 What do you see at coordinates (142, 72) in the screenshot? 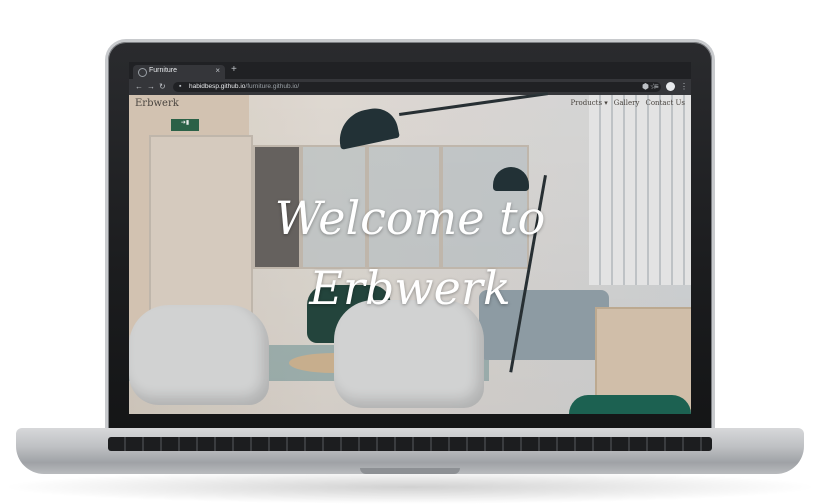
I see `globe-icon` at bounding box center [142, 72].